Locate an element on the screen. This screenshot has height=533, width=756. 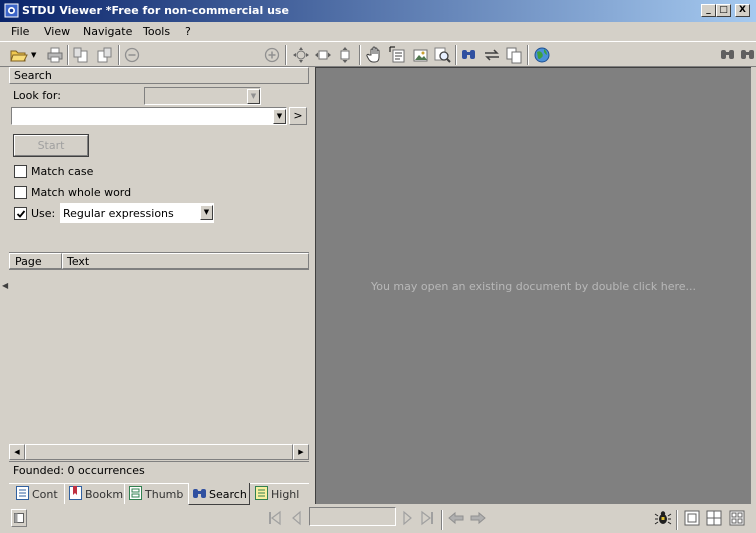
use-mode-select: Regular expressions ▼ is located at coordinates (137, 213).